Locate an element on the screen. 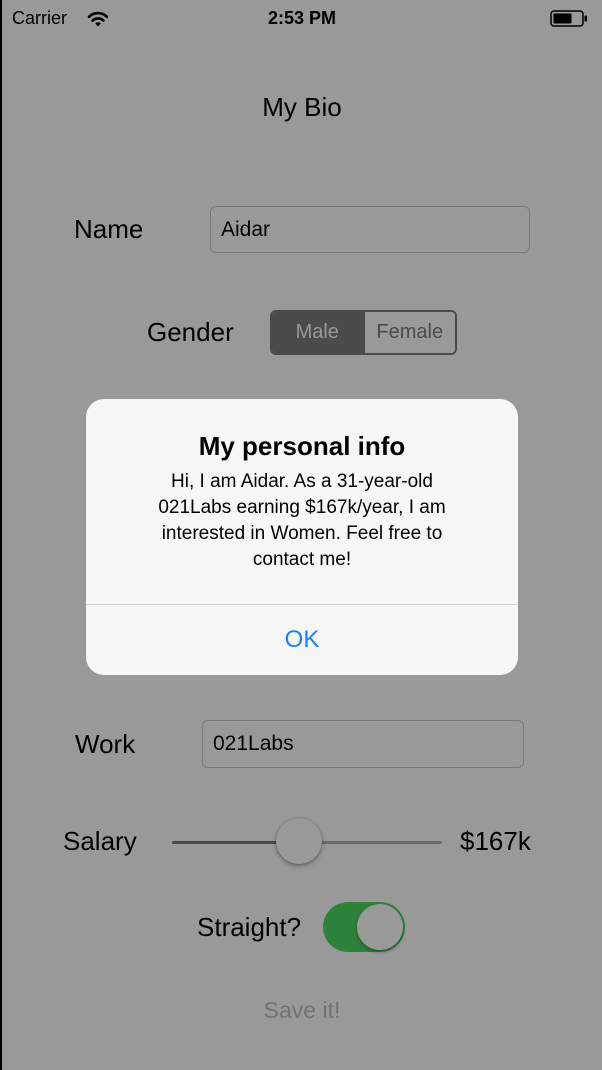 The image size is (602, 1070). alert-title: My personal info is located at coordinates (302, 446).